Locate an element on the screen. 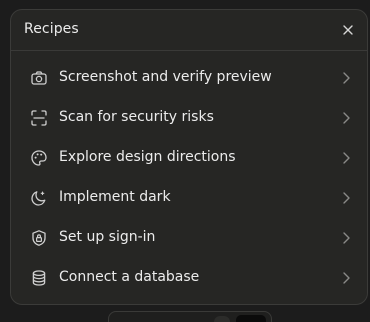 The height and width of the screenshot is (322, 370). recipe-item-label: Scan for security risks is located at coordinates (136, 117).